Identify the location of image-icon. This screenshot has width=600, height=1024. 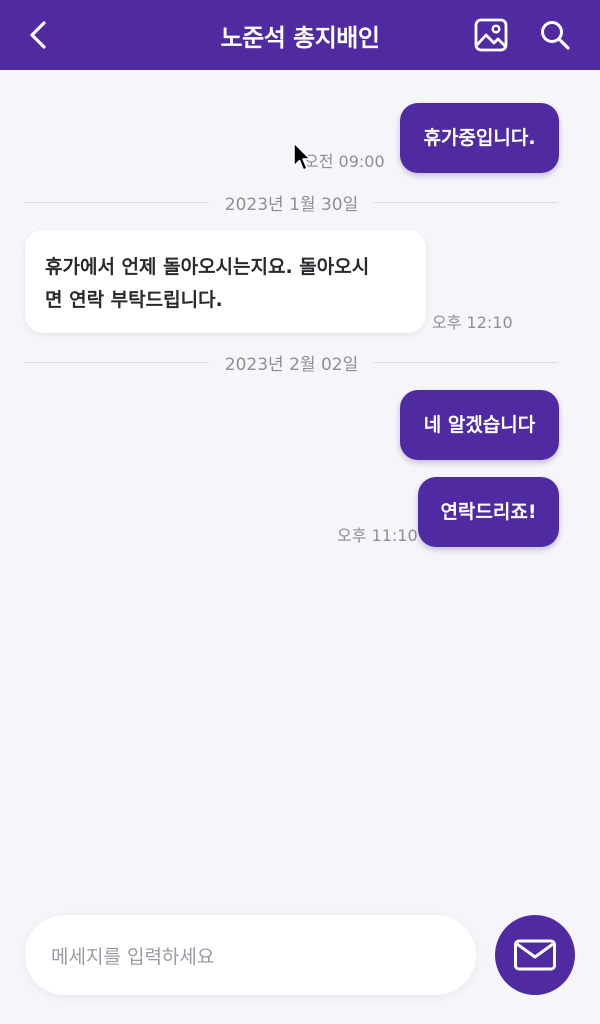
(491, 35).